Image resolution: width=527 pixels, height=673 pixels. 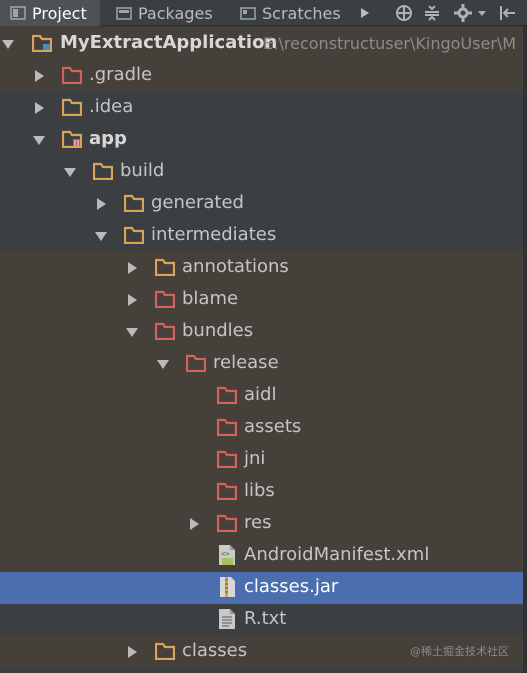 What do you see at coordinates (263, 172) in the screenshot?
I see `tree-row-build: build` at bounding box center [263, 172].